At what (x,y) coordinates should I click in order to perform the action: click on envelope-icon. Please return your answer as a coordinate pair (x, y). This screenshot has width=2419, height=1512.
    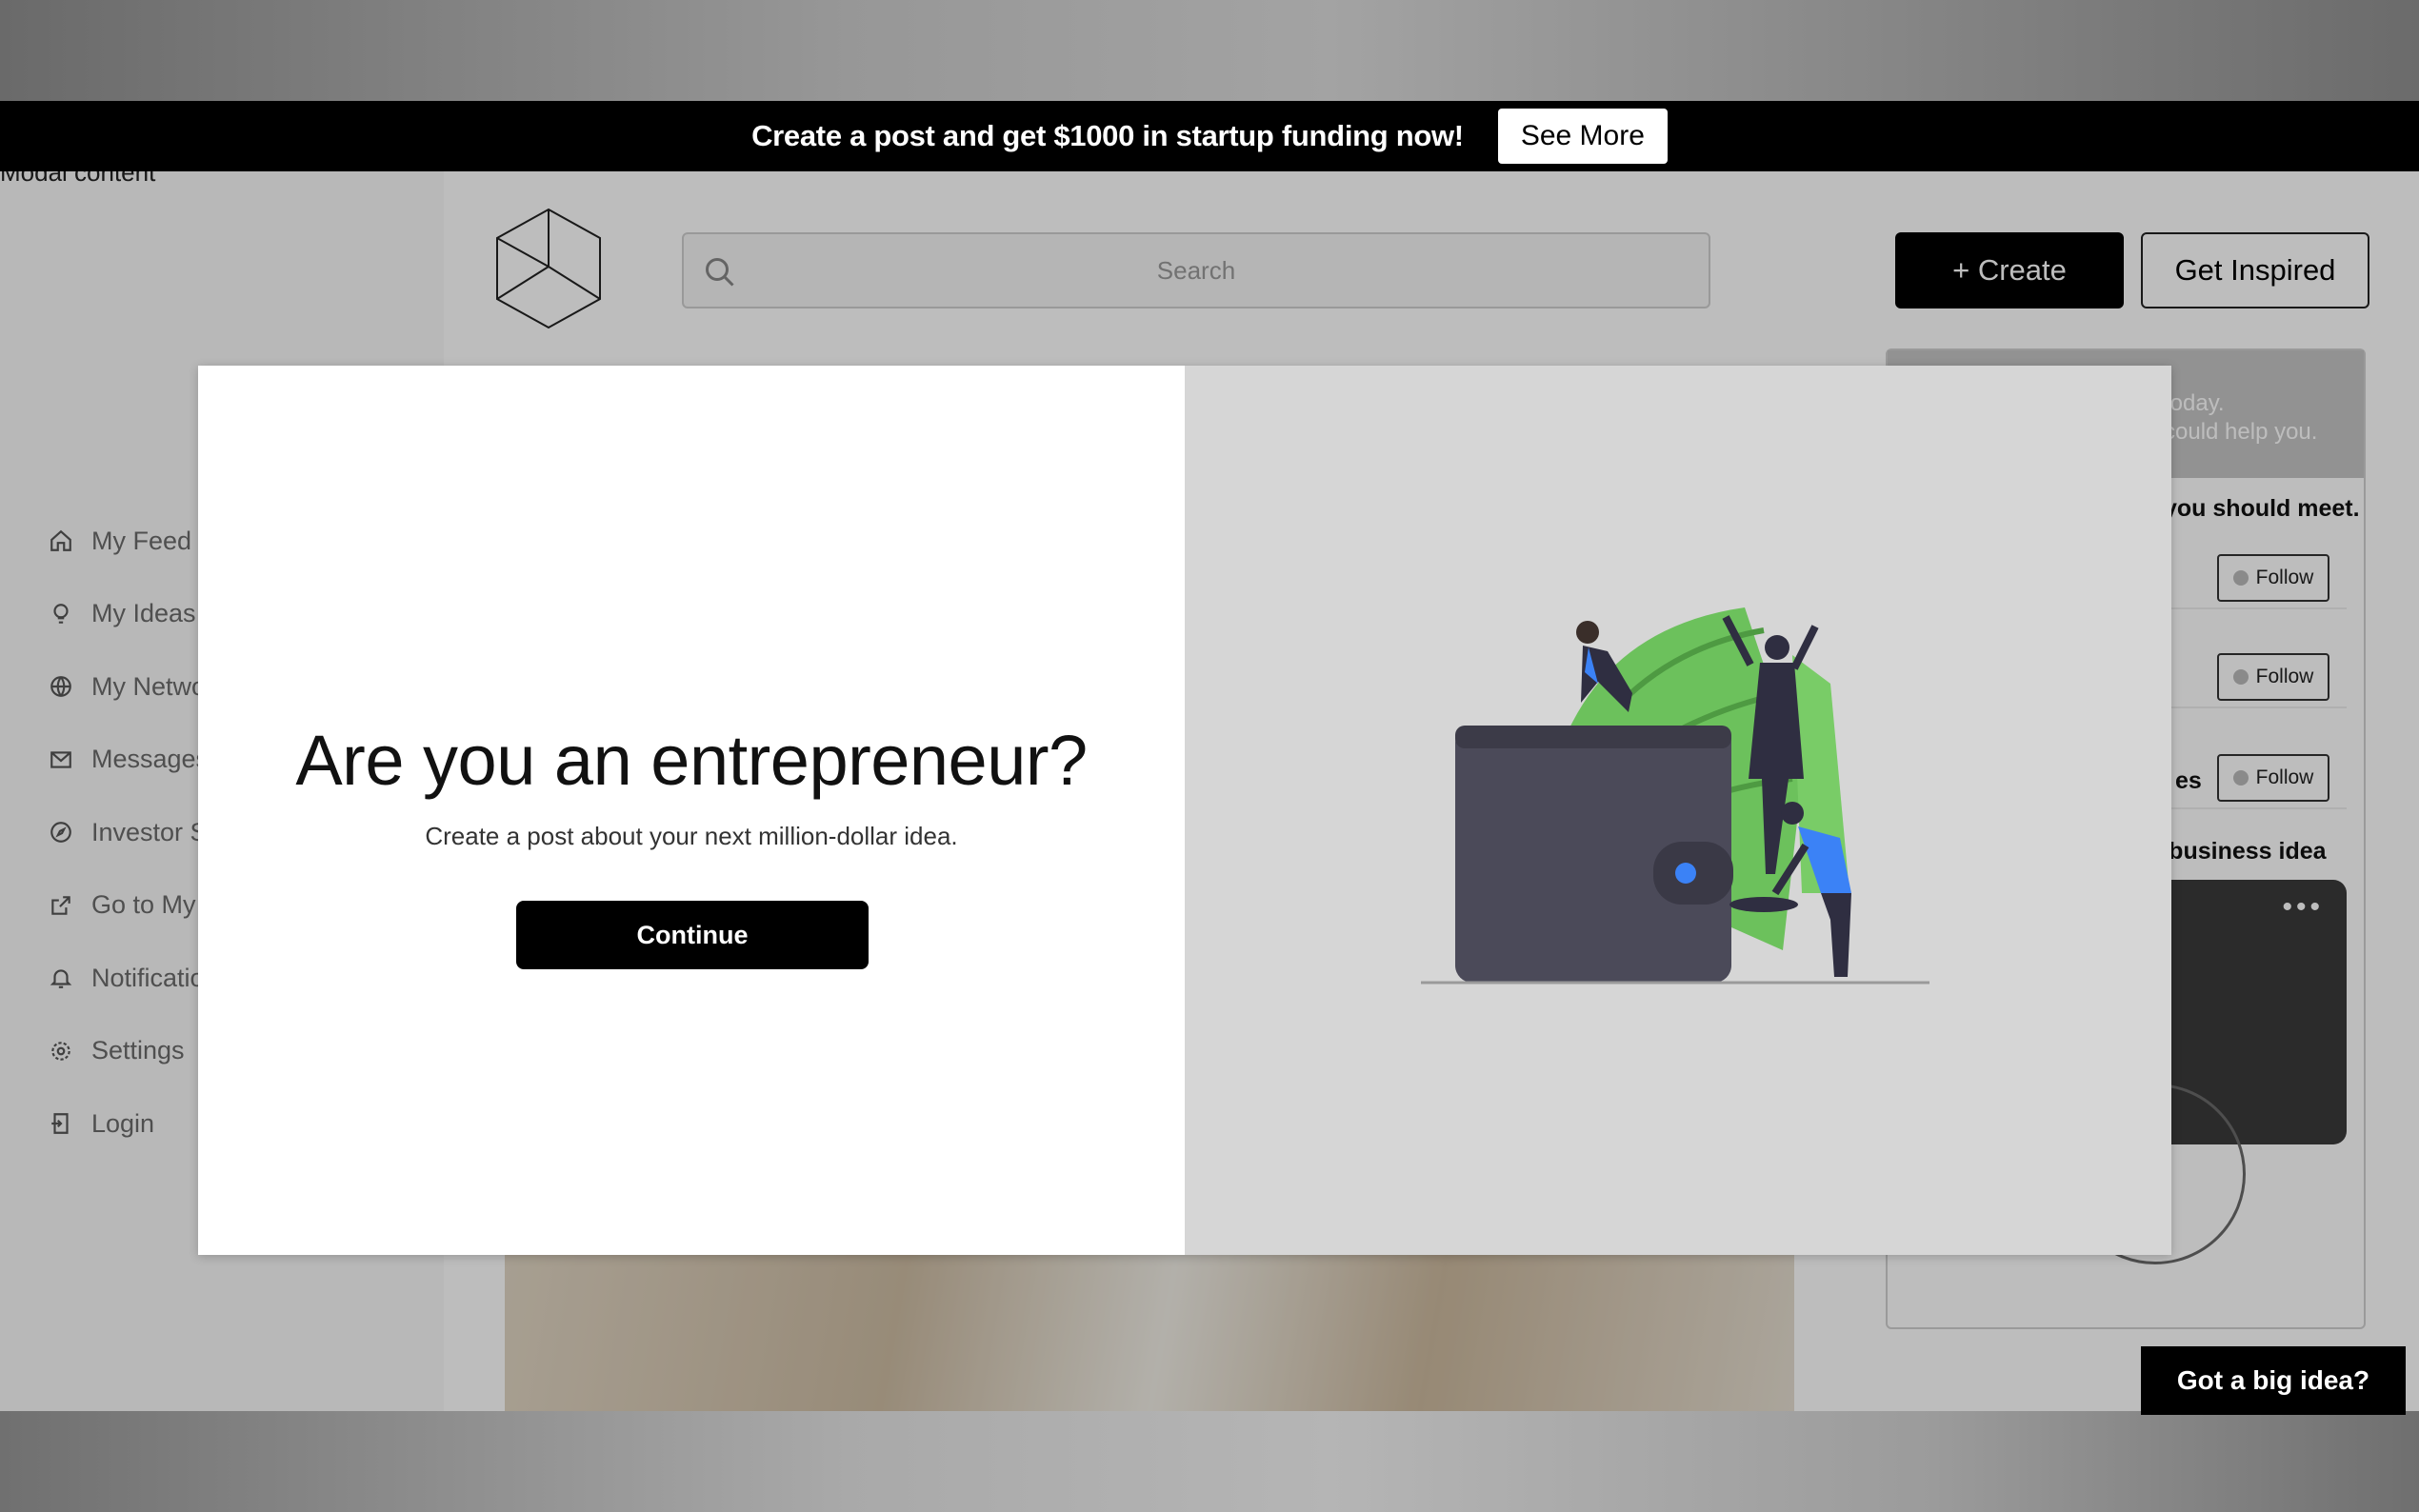
    Looking at the image, I should click on (61, 759).